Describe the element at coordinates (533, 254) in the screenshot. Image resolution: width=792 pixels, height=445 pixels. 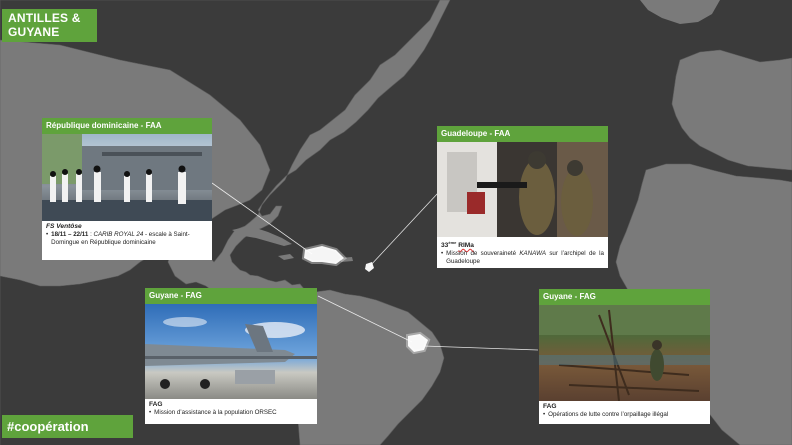
I see `mission-operation: KANAWA` at that location.